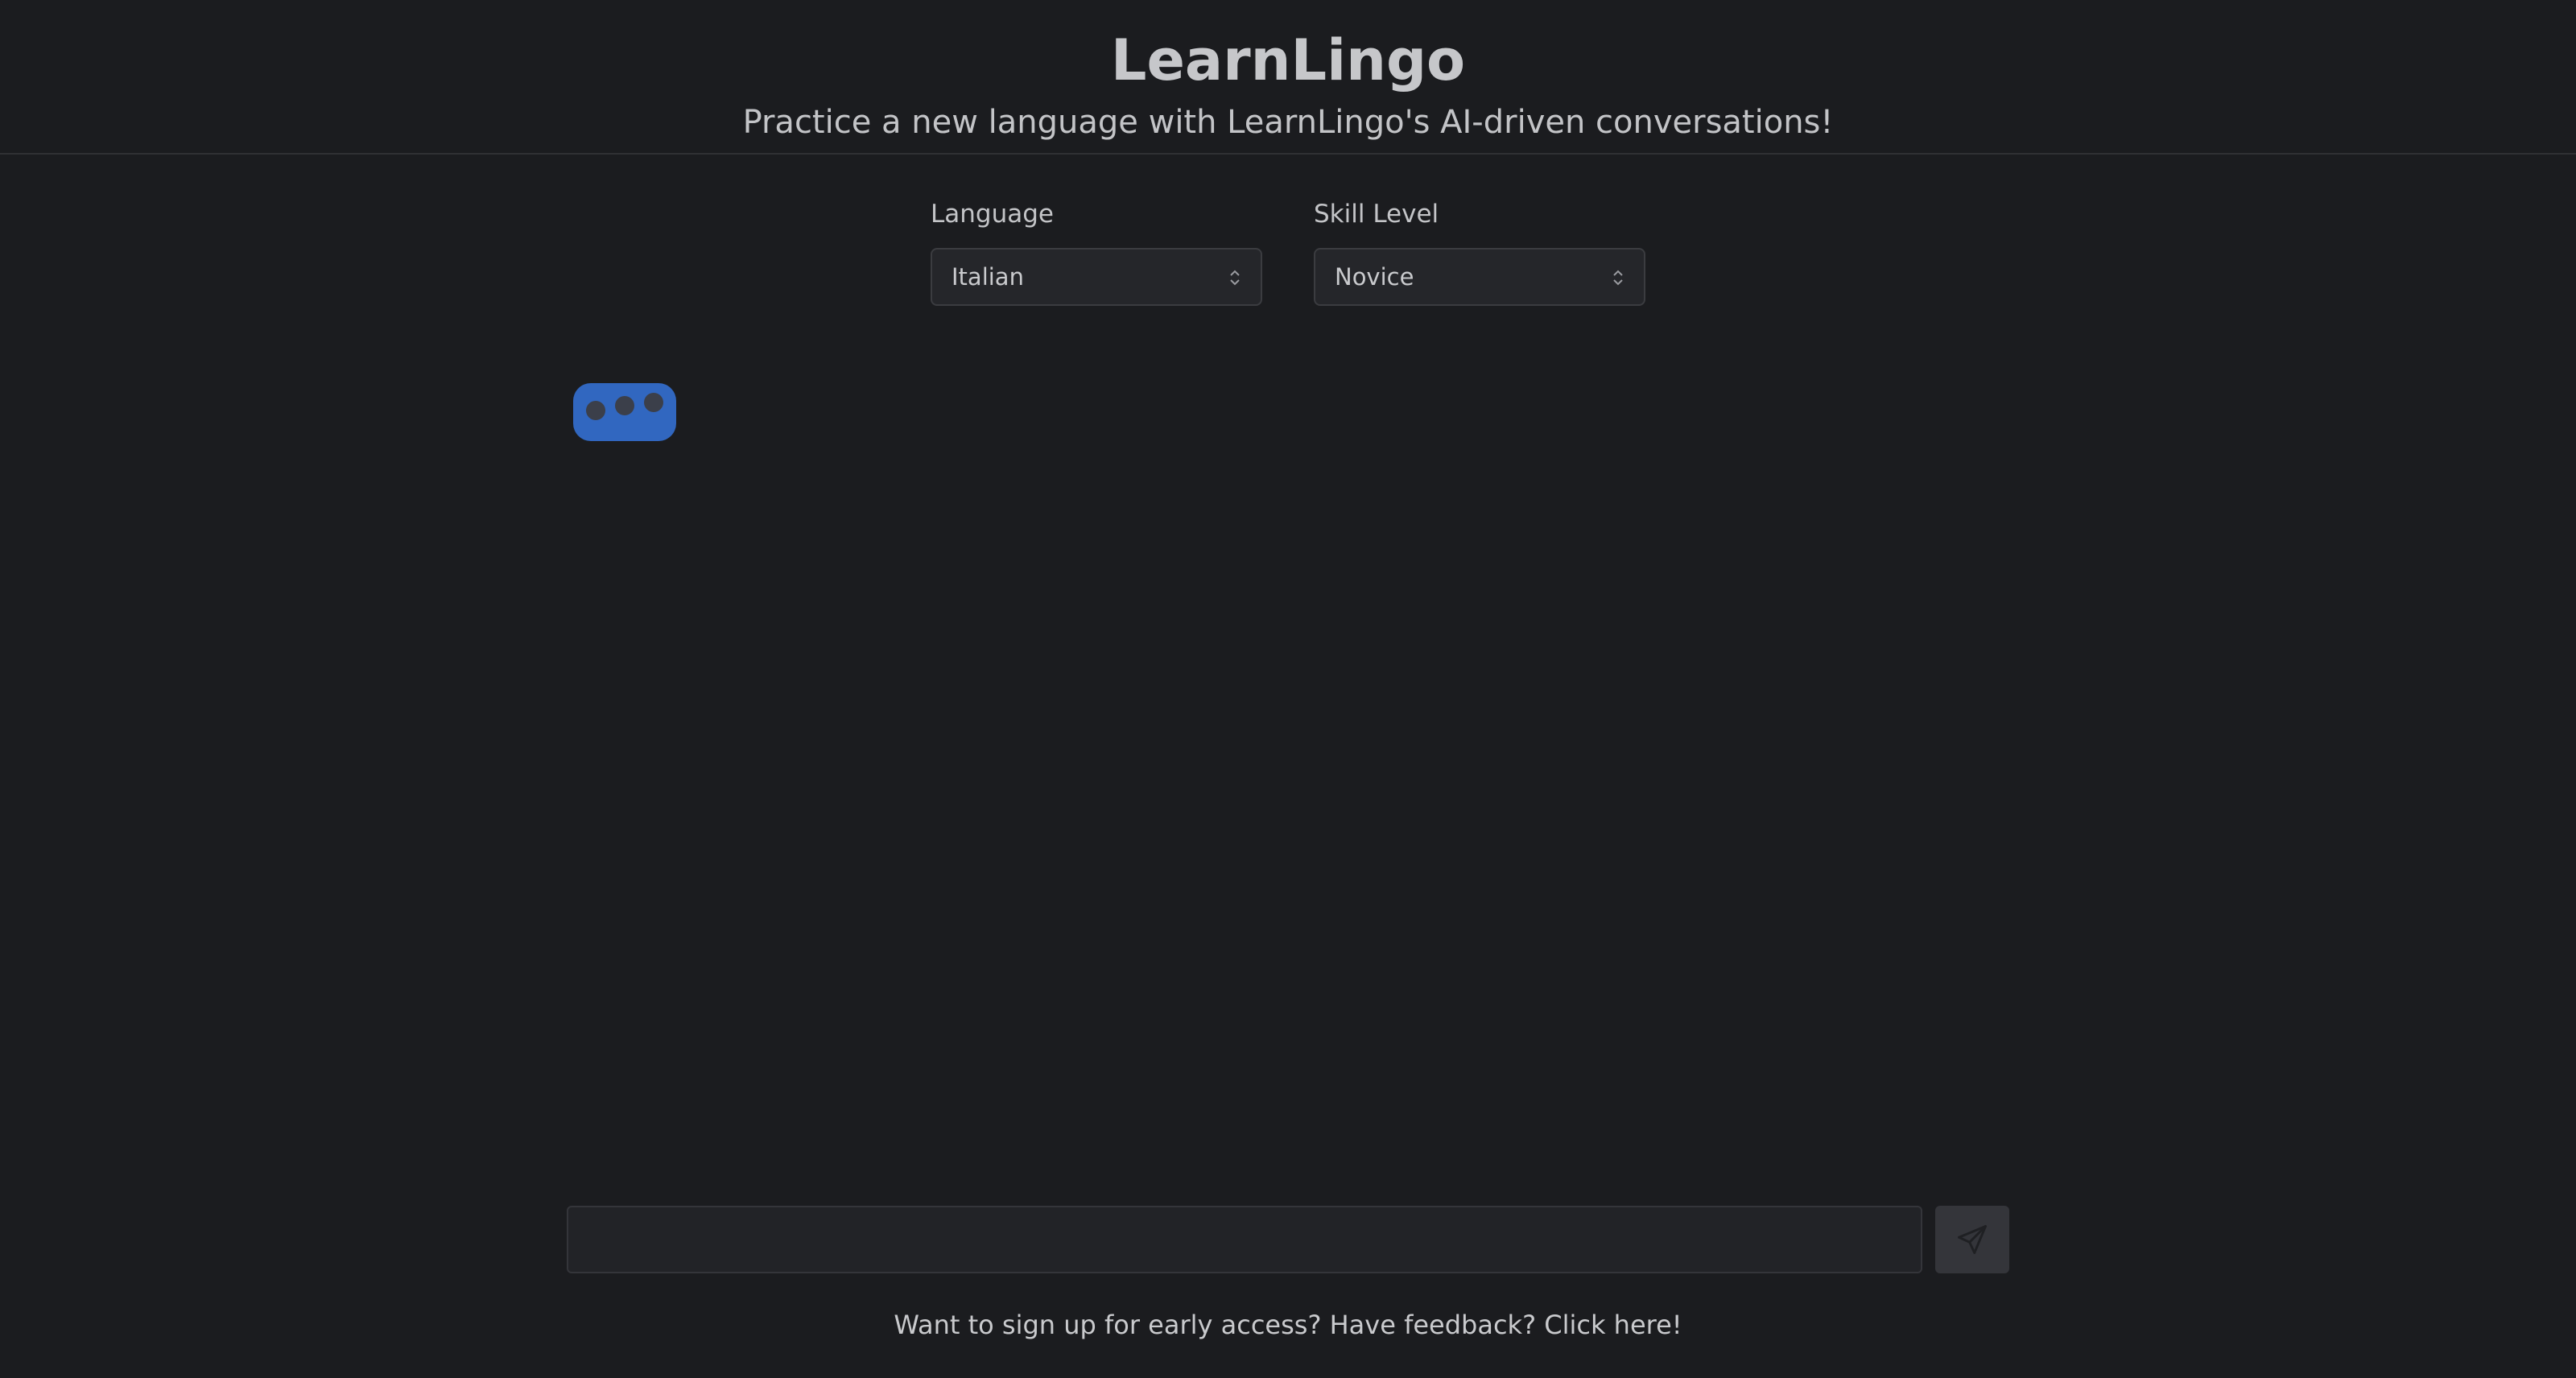  What do you see at coordinates (992, 214) in the screenshot?
I see `language-label: Language` at bounding box center [992, 214].